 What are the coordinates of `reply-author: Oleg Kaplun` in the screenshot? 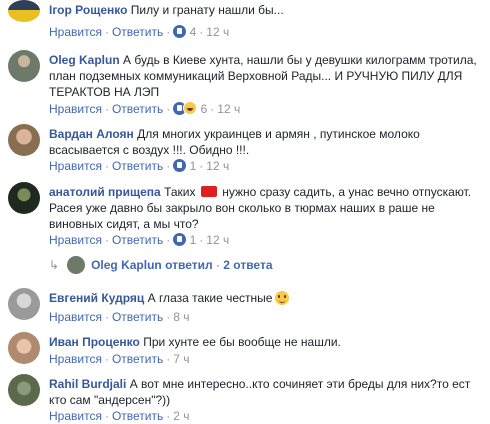 It's located at (126, 265).